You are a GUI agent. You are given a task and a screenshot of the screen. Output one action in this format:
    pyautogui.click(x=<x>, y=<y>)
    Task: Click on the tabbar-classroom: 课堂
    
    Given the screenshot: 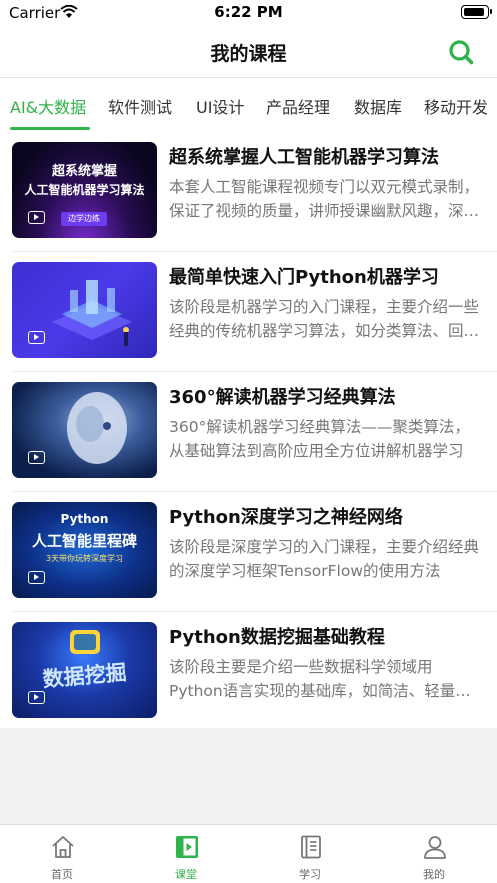 What is the action you would take?
    pyautogui.click(x=186, y=854)
    